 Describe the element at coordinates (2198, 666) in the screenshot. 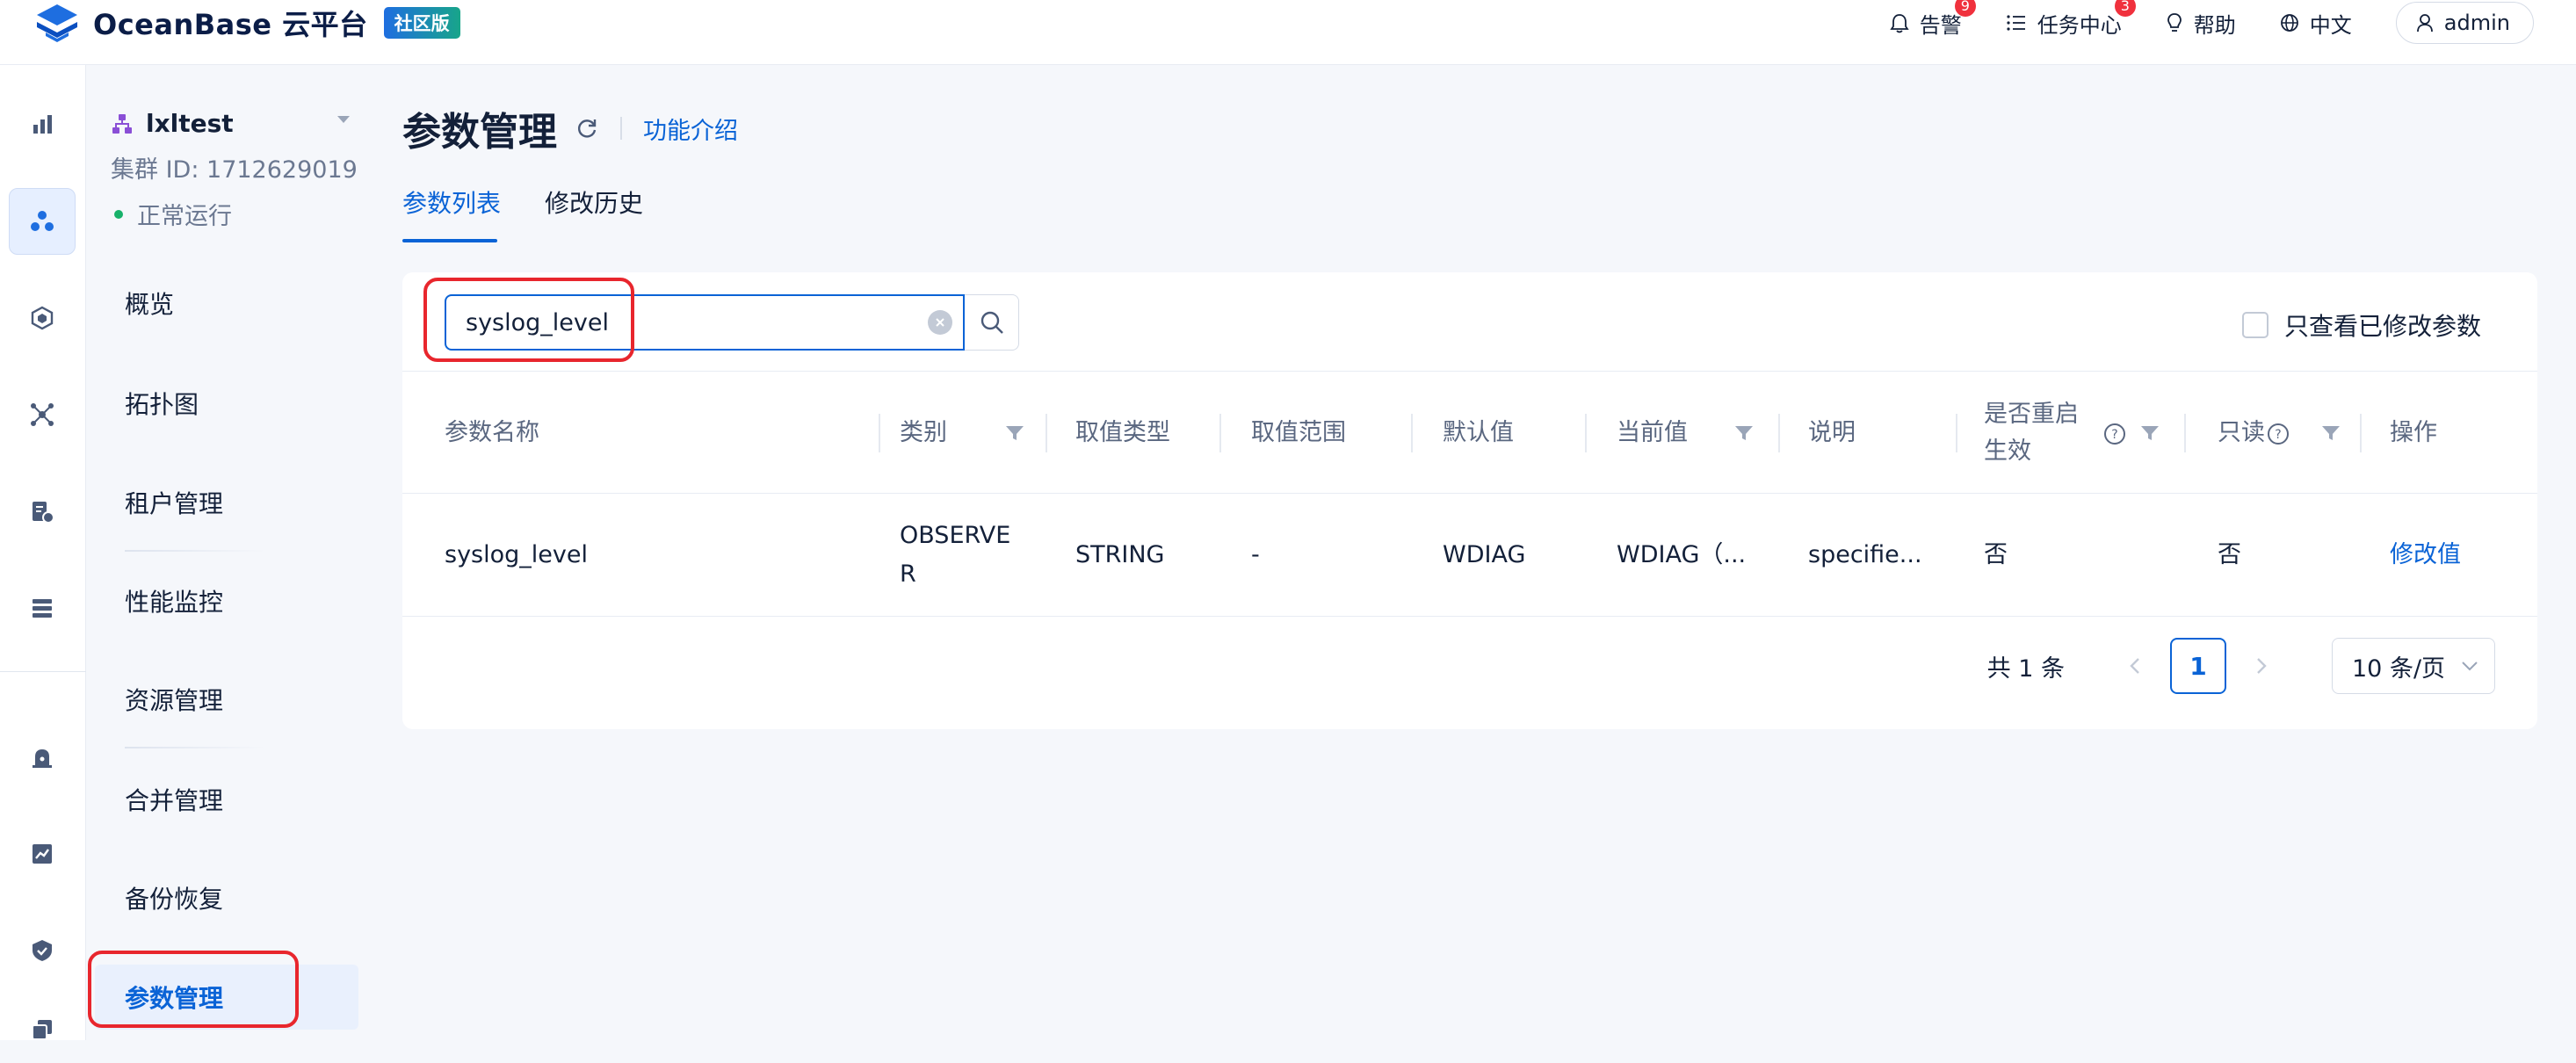

I see `page-number: 1` at that location.